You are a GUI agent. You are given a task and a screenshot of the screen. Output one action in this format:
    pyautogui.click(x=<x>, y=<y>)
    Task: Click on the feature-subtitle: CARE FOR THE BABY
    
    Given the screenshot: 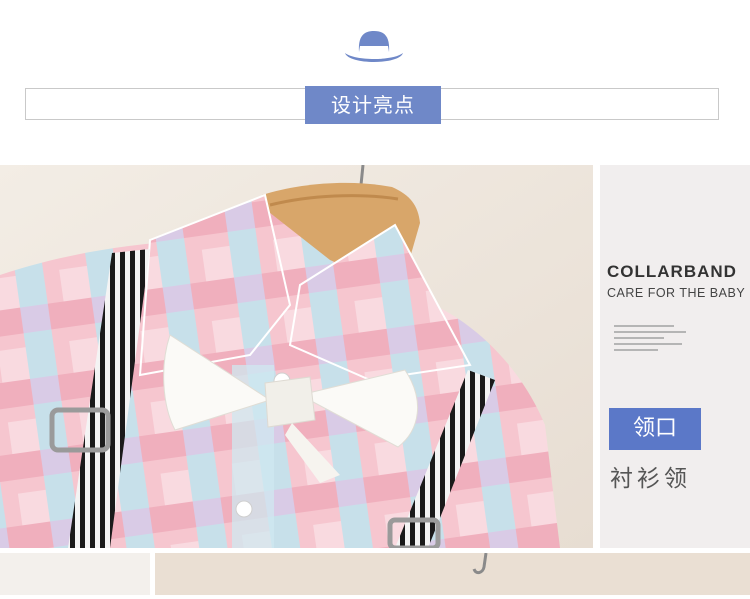 What is the action you would take?
    pyautogui.click(x=676, y=293)
    